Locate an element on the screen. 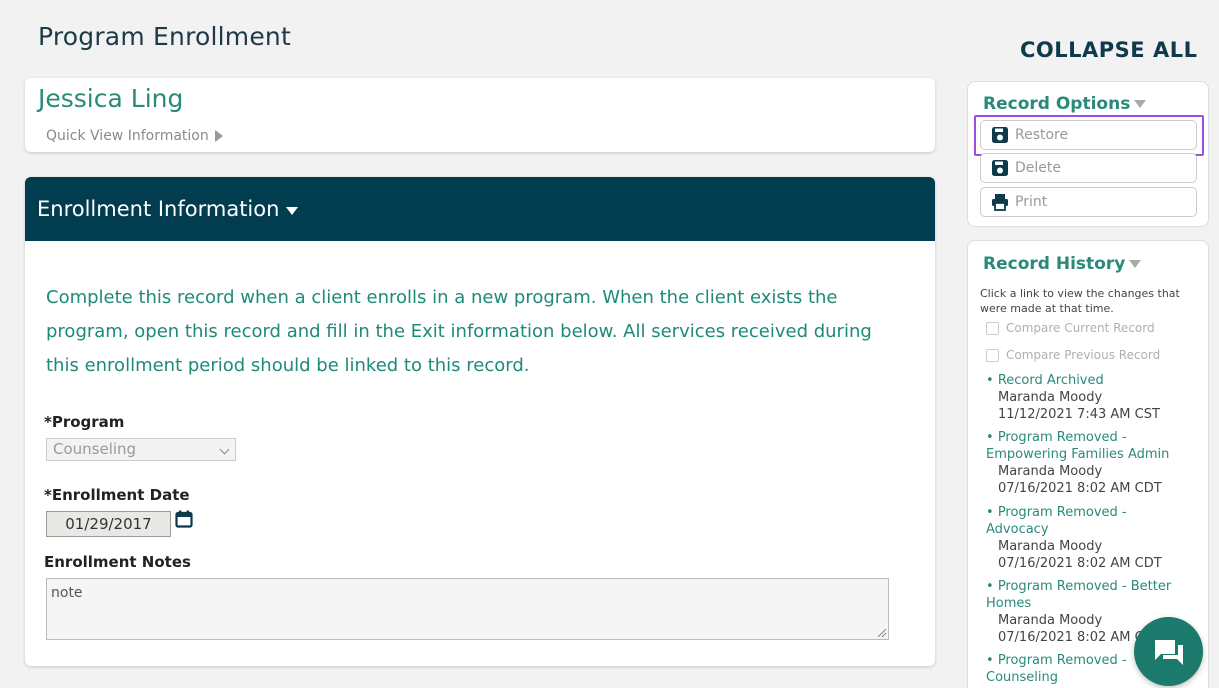 The width and height of the screenshot is (1219, 688). client-name: Jessica Ling is located at coordinates (111, 98).